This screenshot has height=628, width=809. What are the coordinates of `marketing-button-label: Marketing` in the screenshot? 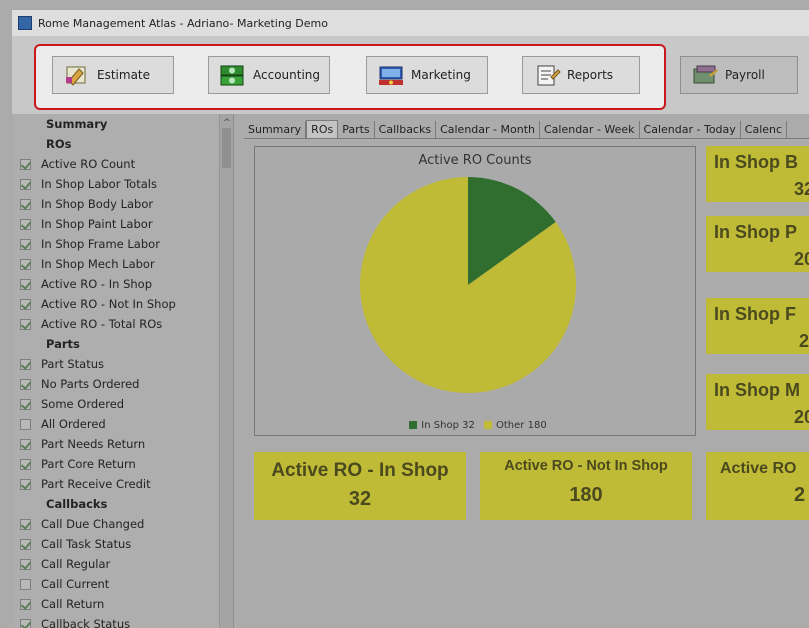 It's located at (441, 75).